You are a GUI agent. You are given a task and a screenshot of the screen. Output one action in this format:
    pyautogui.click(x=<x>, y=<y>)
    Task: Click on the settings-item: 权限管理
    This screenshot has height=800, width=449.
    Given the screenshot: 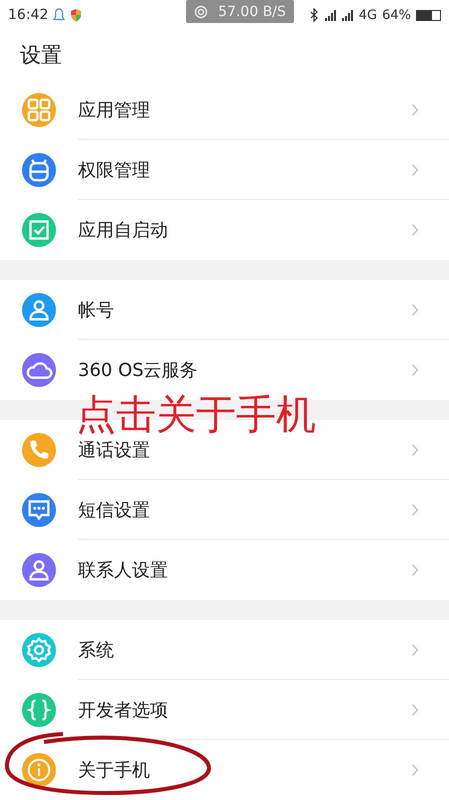 What is the action you would take?
    pyautogui.click(x=224, y=170)
    